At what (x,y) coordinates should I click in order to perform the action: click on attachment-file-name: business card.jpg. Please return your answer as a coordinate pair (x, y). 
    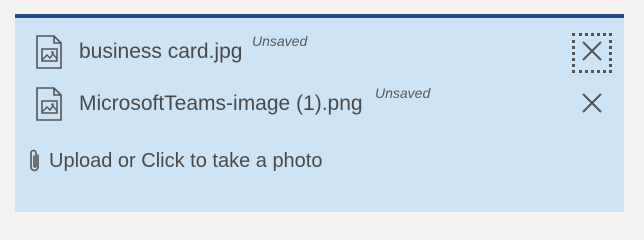
    Looking at the image, I should click on (160, 52).